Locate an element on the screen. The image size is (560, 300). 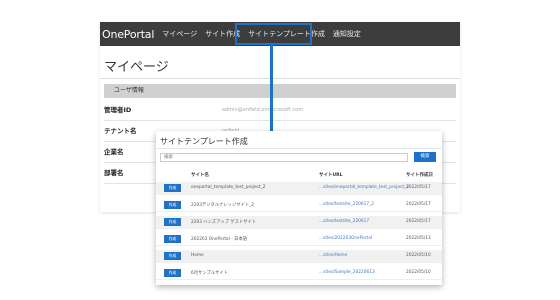
table-header: サイト名 サイトURL サイト作成日 is located at coordinates (299, 175).